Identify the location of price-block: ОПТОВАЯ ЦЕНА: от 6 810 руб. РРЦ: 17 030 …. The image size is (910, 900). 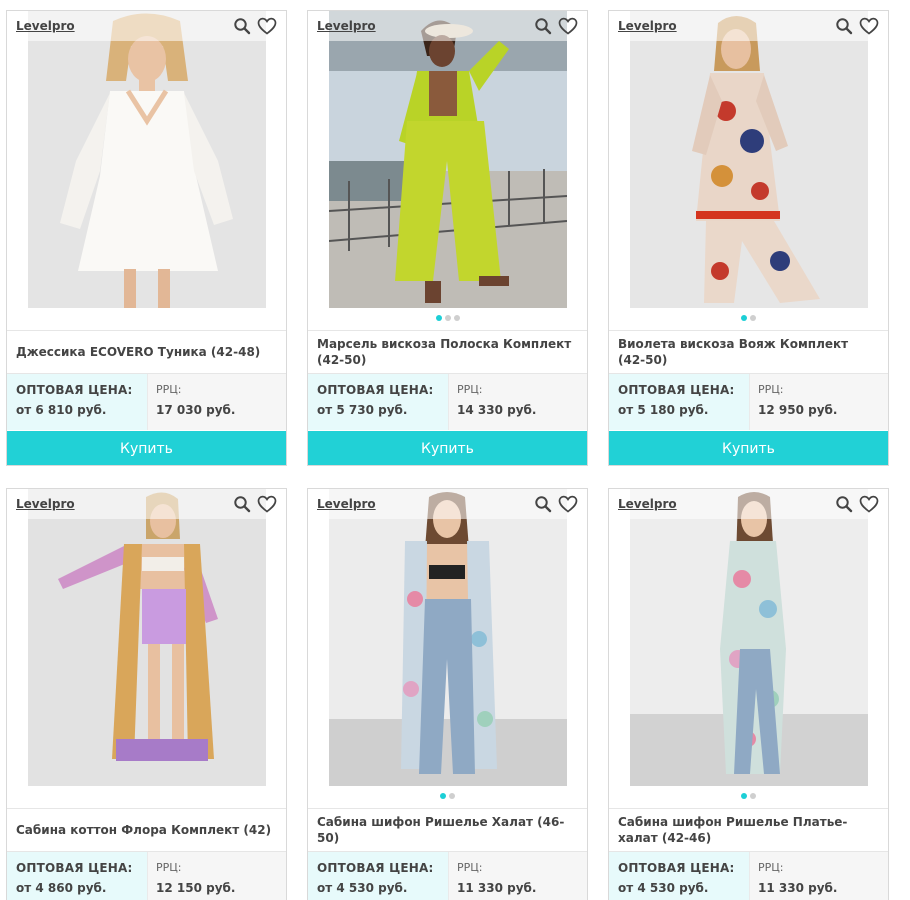
(146, 402).